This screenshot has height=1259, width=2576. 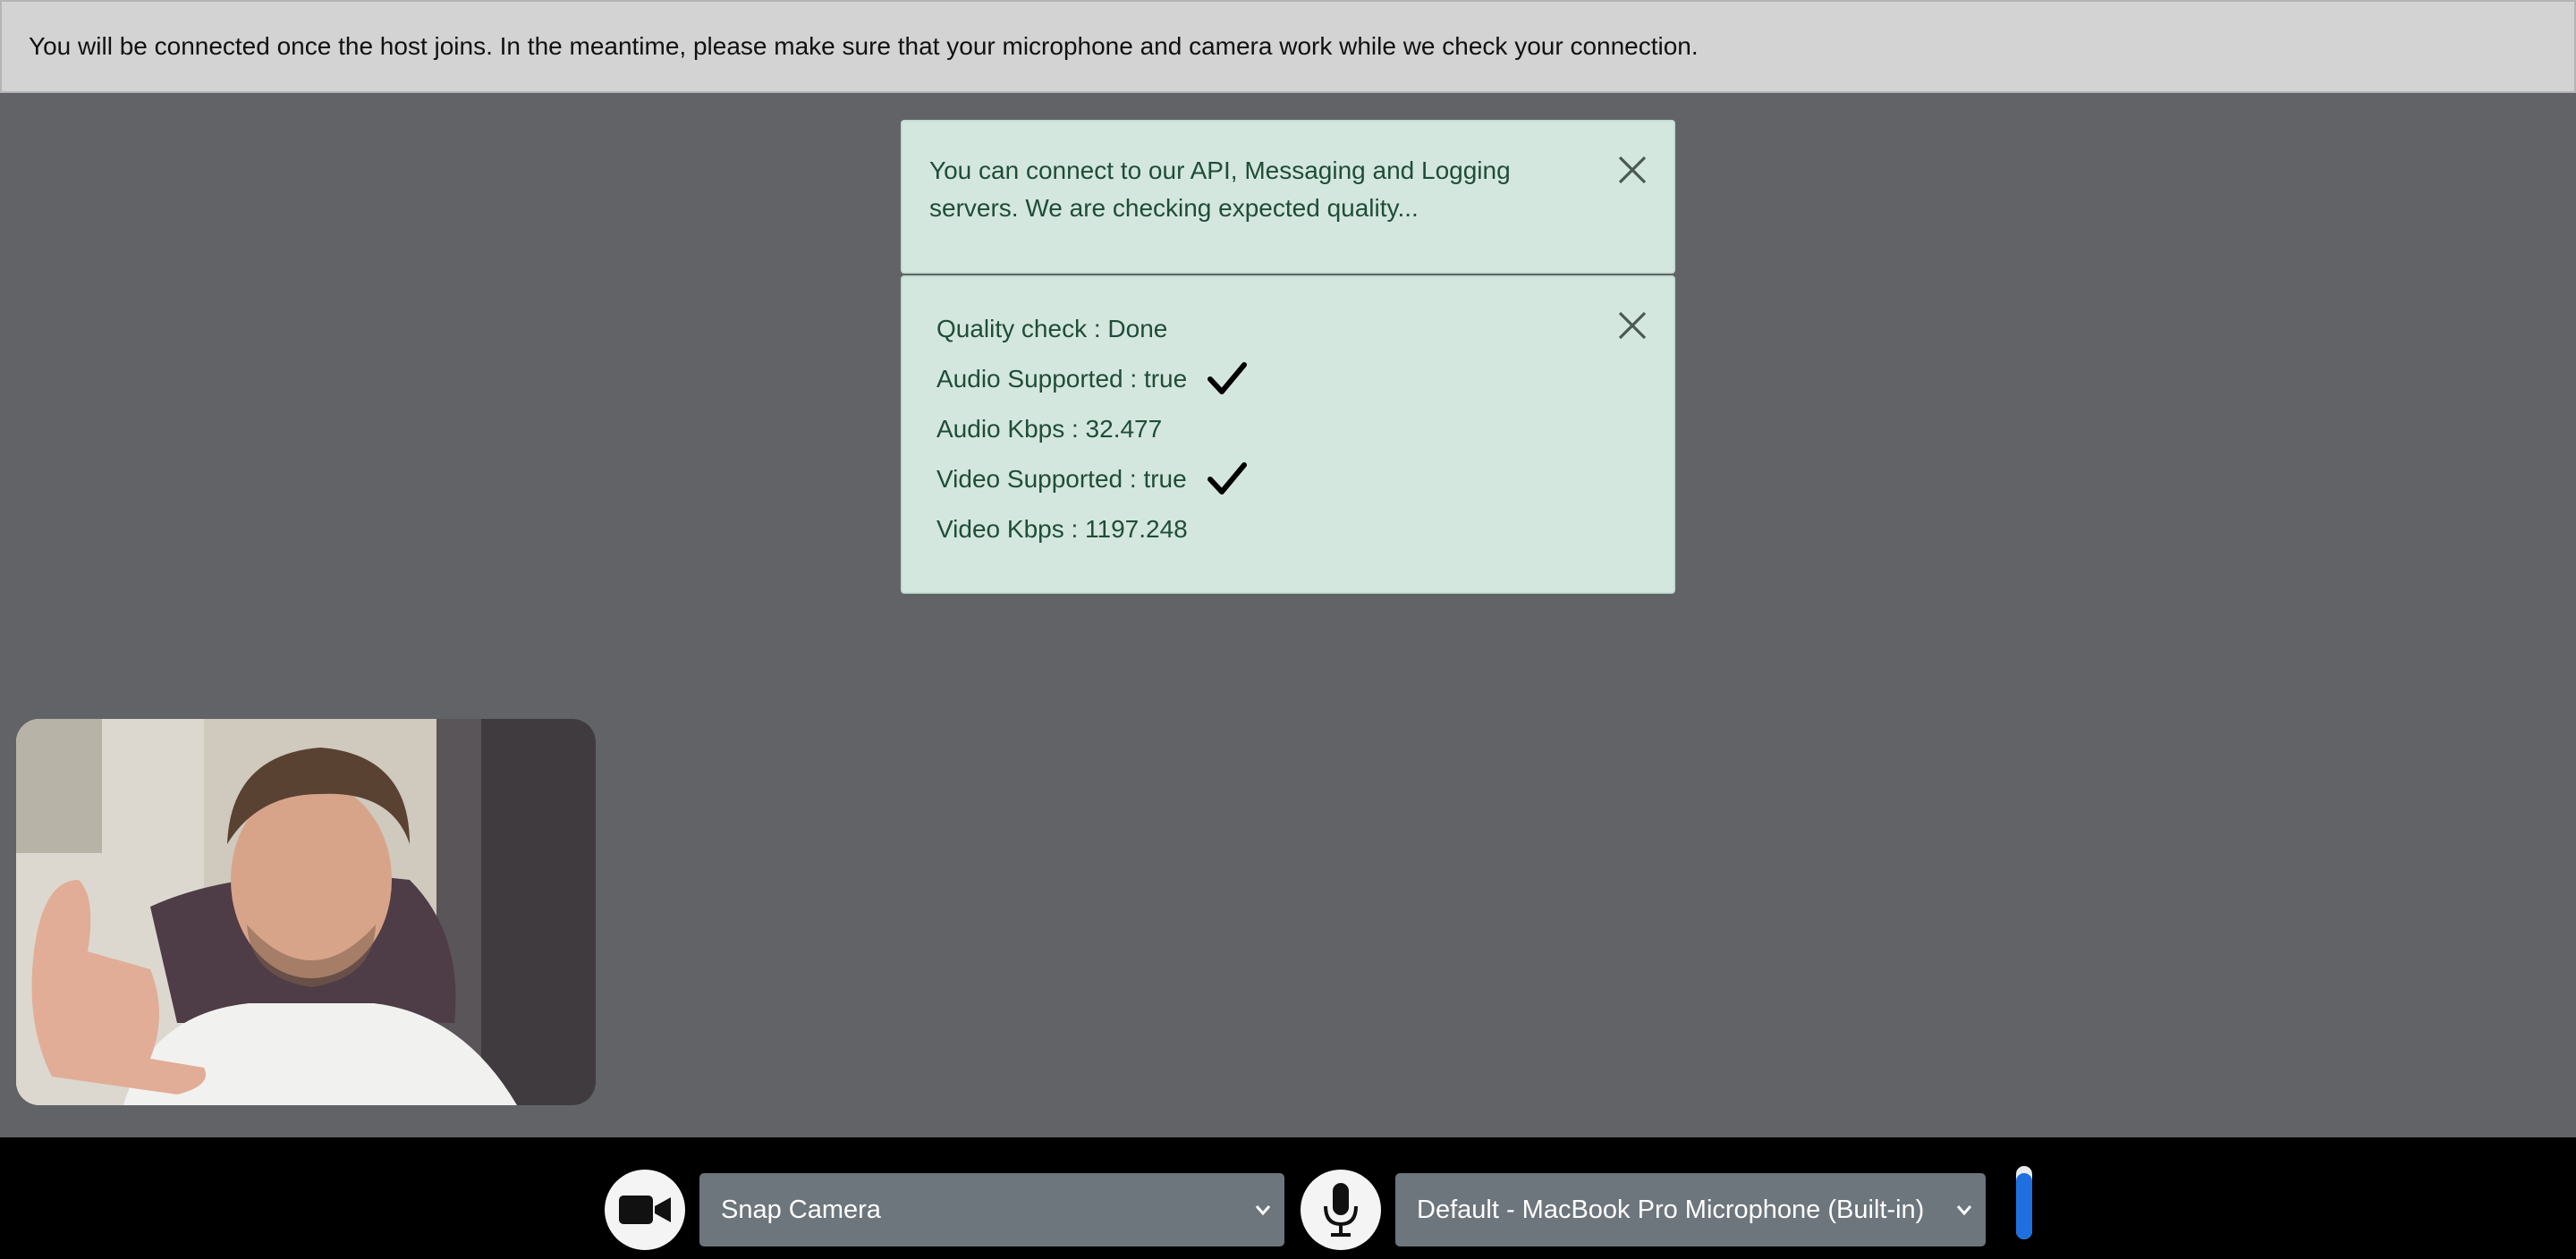 I want to click on quality-row: Audio Supported : true, so click(x=1251, y=379).